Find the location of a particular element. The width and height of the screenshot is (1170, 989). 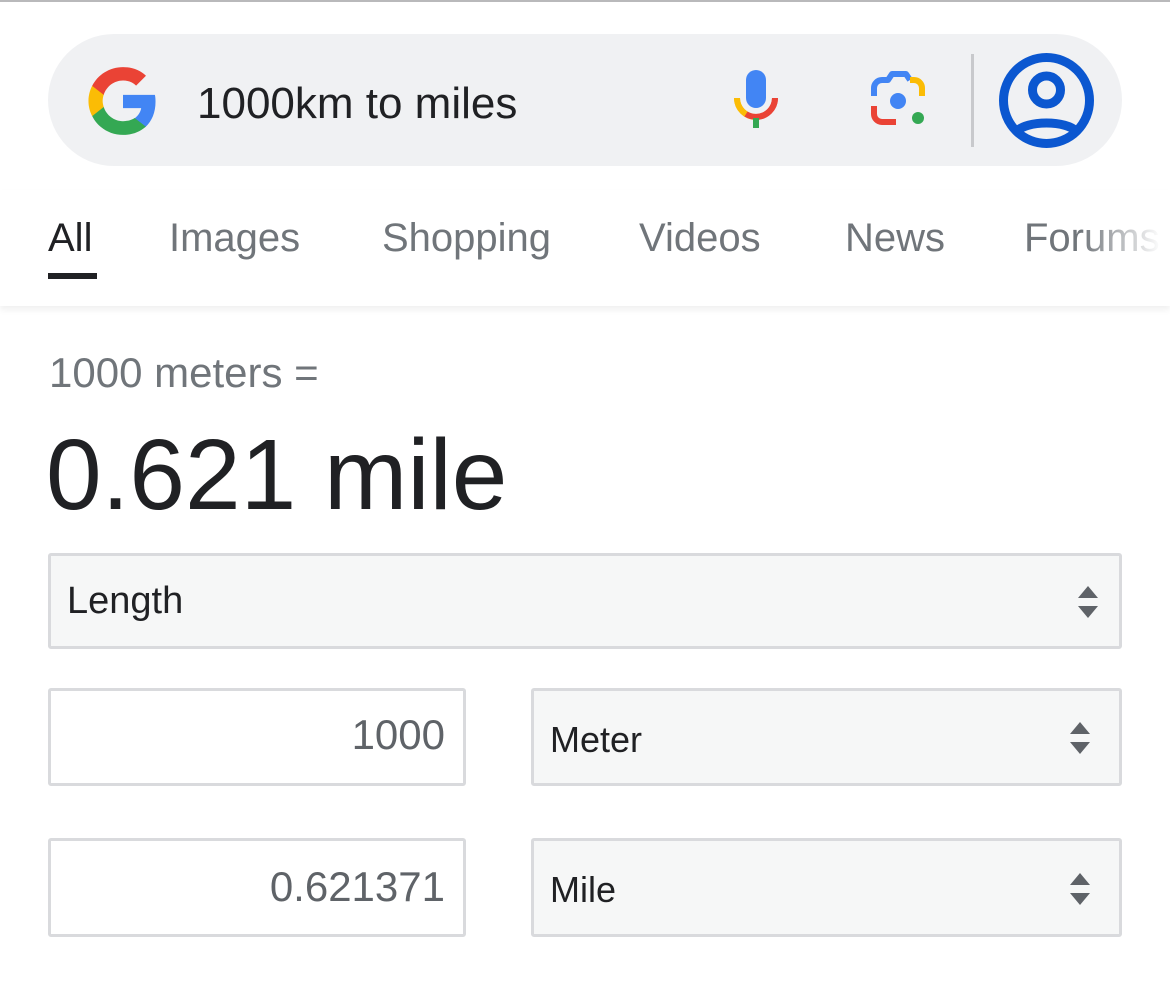

from-value: 1000 is located at coordinates (398, 734).